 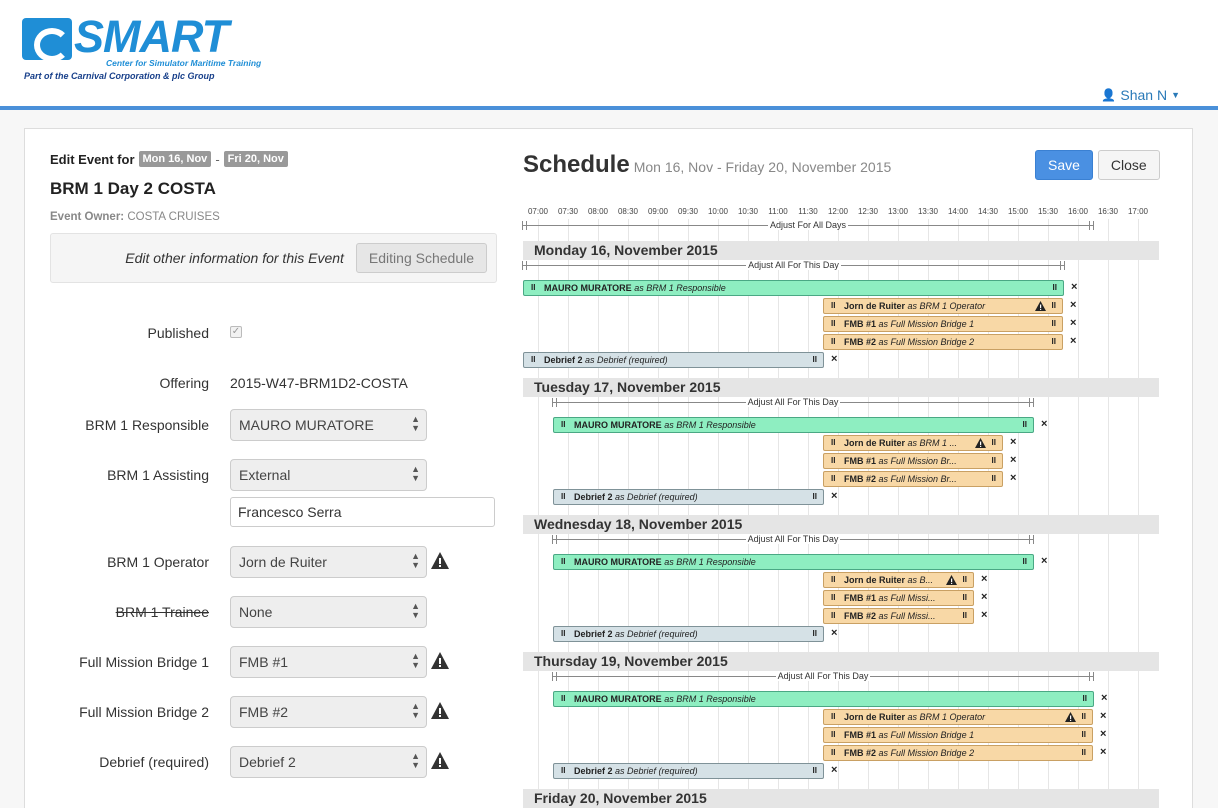 What do you see at coordinates (421, 258) in the screenshot?
I see `editing-schedule-button: Editing Schedule` at bounding box center [421, 258].